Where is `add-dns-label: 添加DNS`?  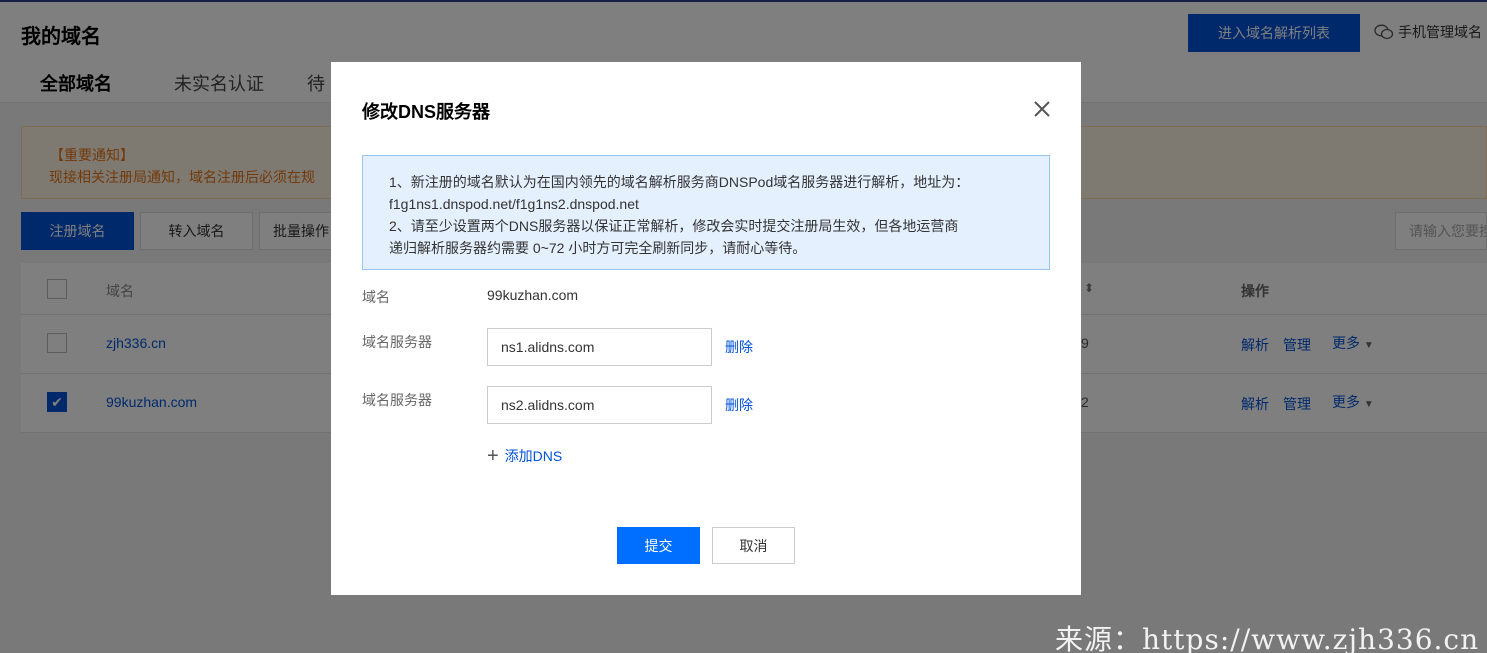
add-dns-label: 添加DNS is located at coordinates (533, 456).